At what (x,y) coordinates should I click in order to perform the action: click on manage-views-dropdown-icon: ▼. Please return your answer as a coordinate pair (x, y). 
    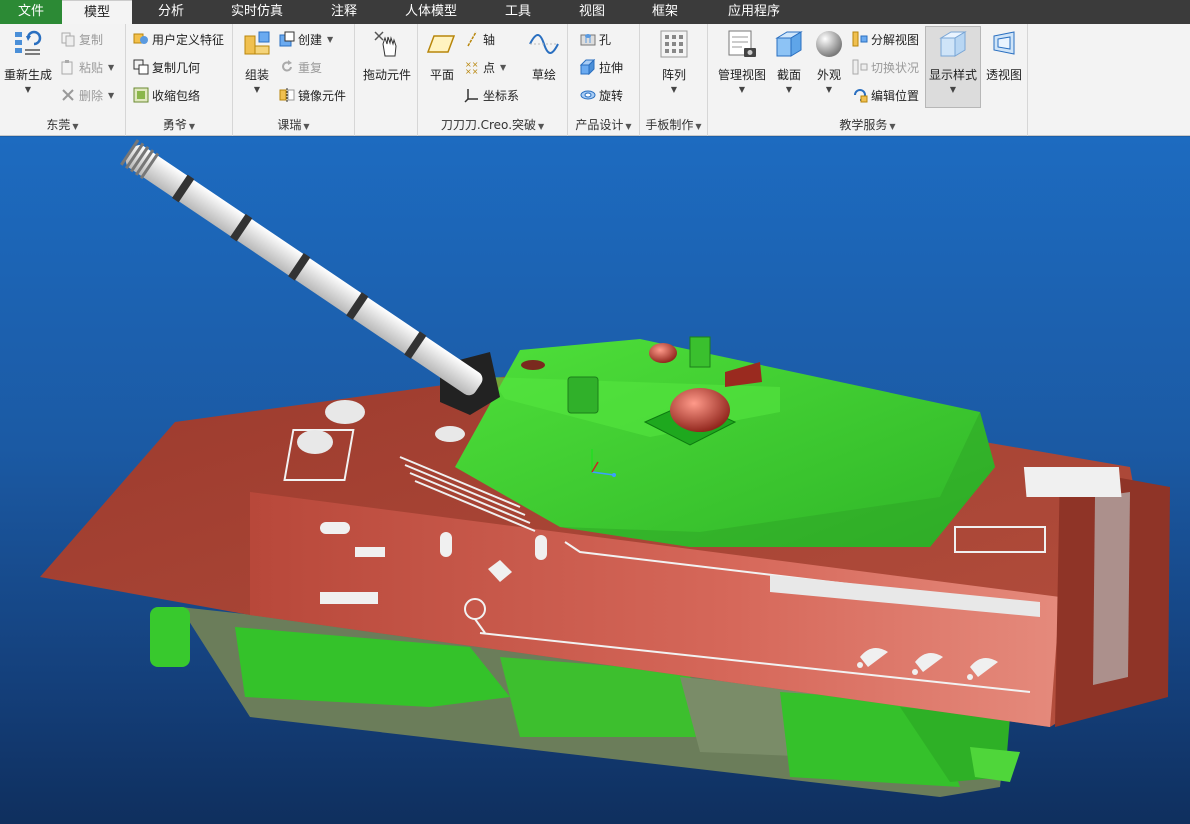
    Looking at the image, I should click on (742, 90).